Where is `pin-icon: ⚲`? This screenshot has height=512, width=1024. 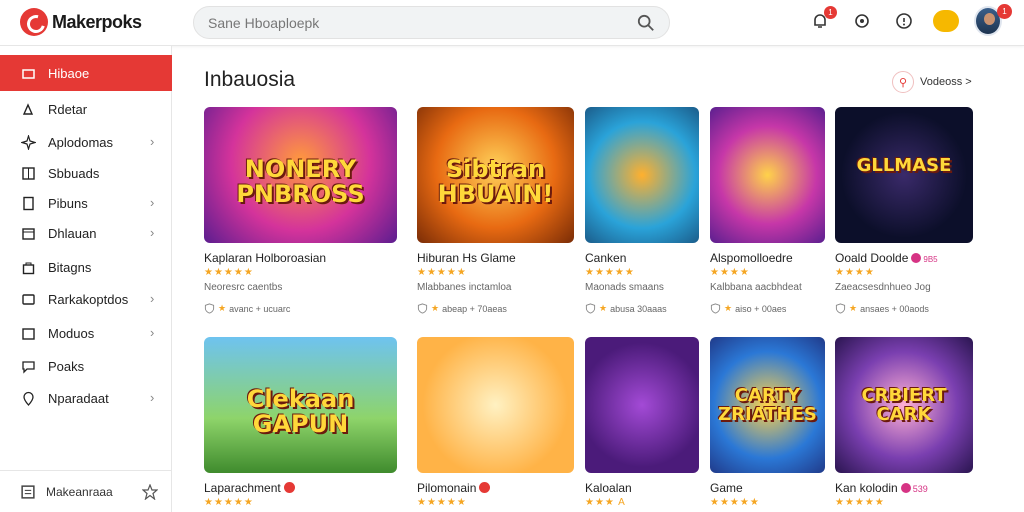 pin-icon: ⚲ is located at coordinates (903, 82).